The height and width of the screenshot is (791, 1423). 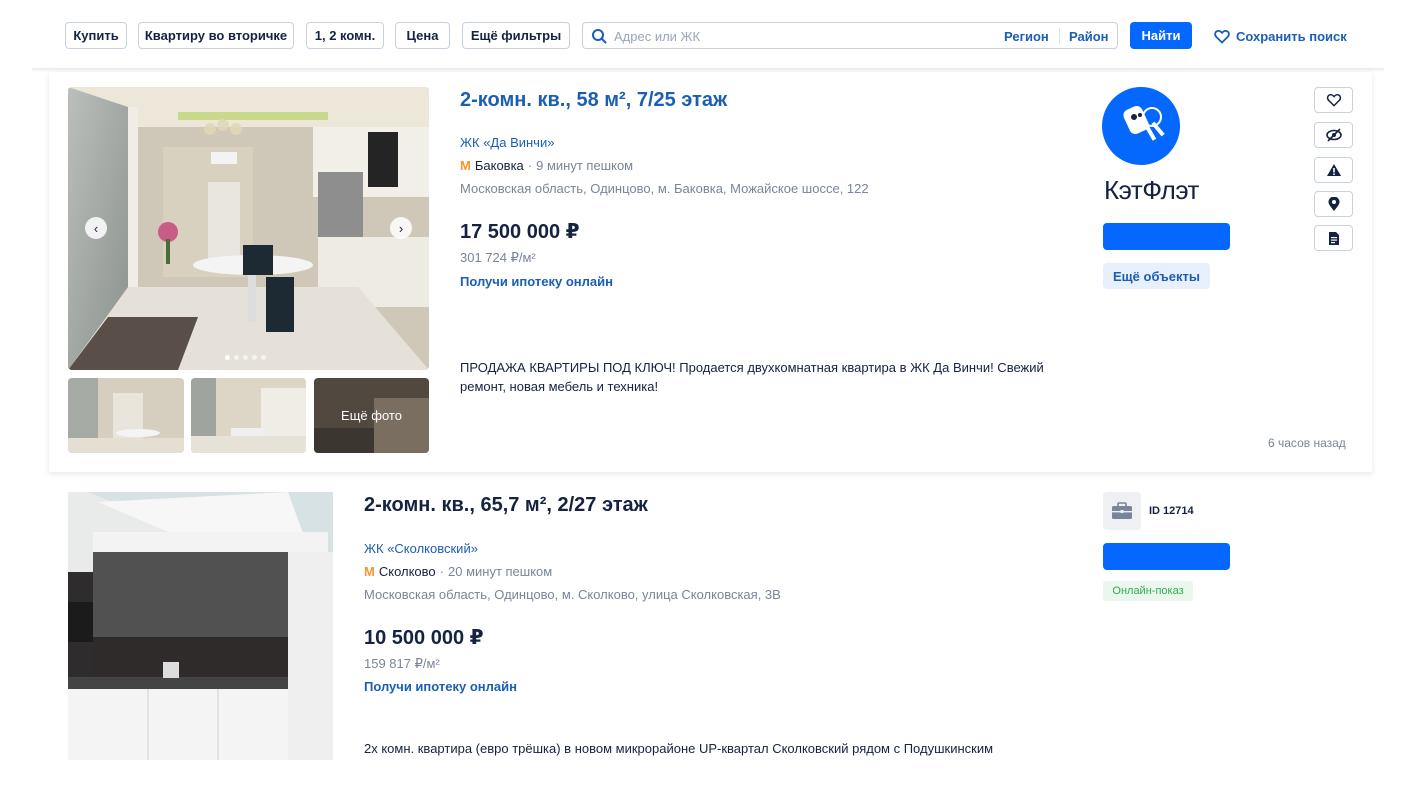 I want to click on briefcase-icon, so click(x=1122, y=510).